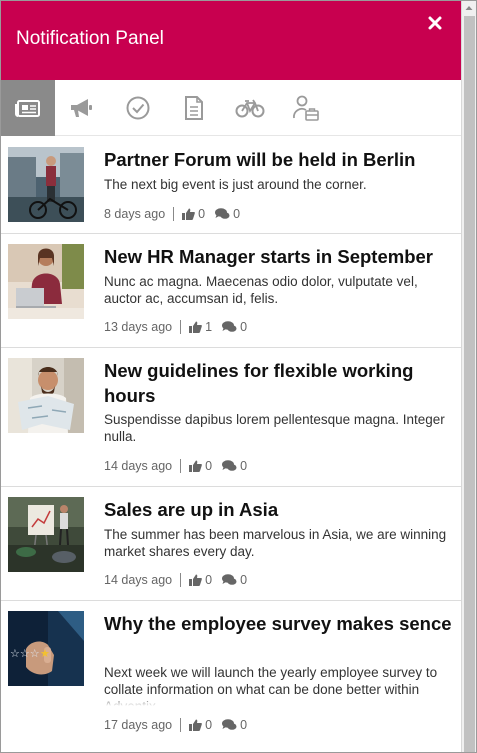 The height and width of the screenshot is (753, 477). I want to click on tab-news, so click(28, 108).